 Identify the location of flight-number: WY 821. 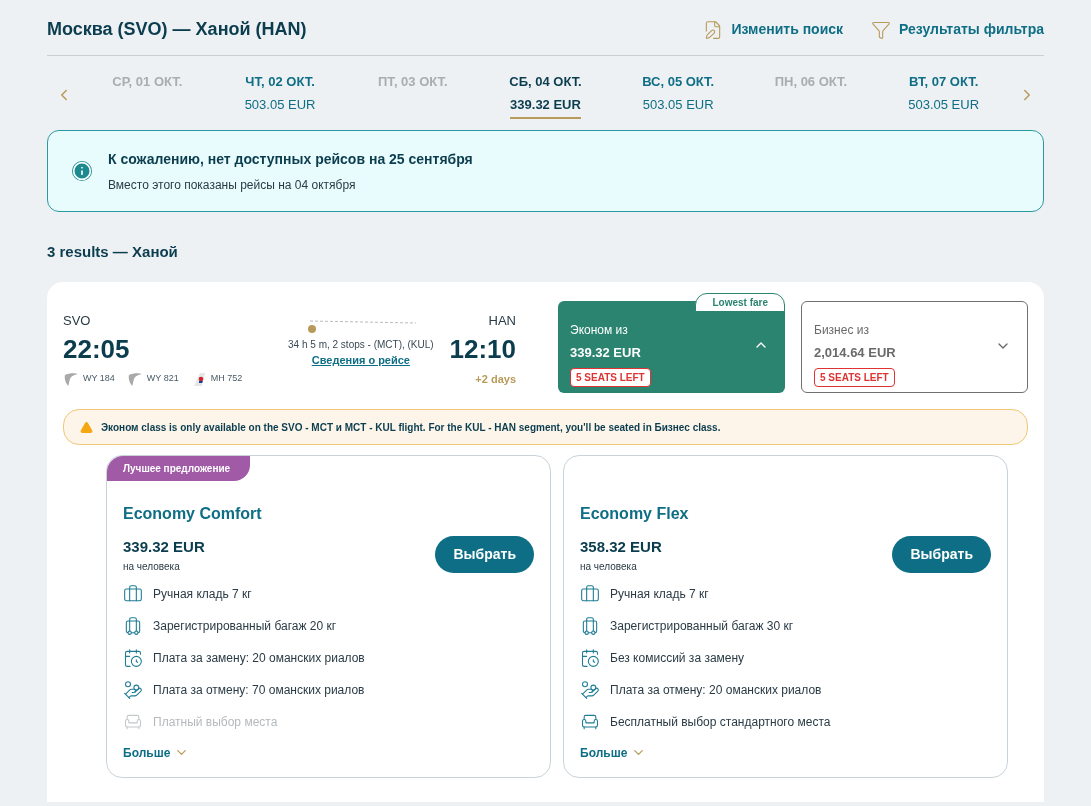
(162, 378).